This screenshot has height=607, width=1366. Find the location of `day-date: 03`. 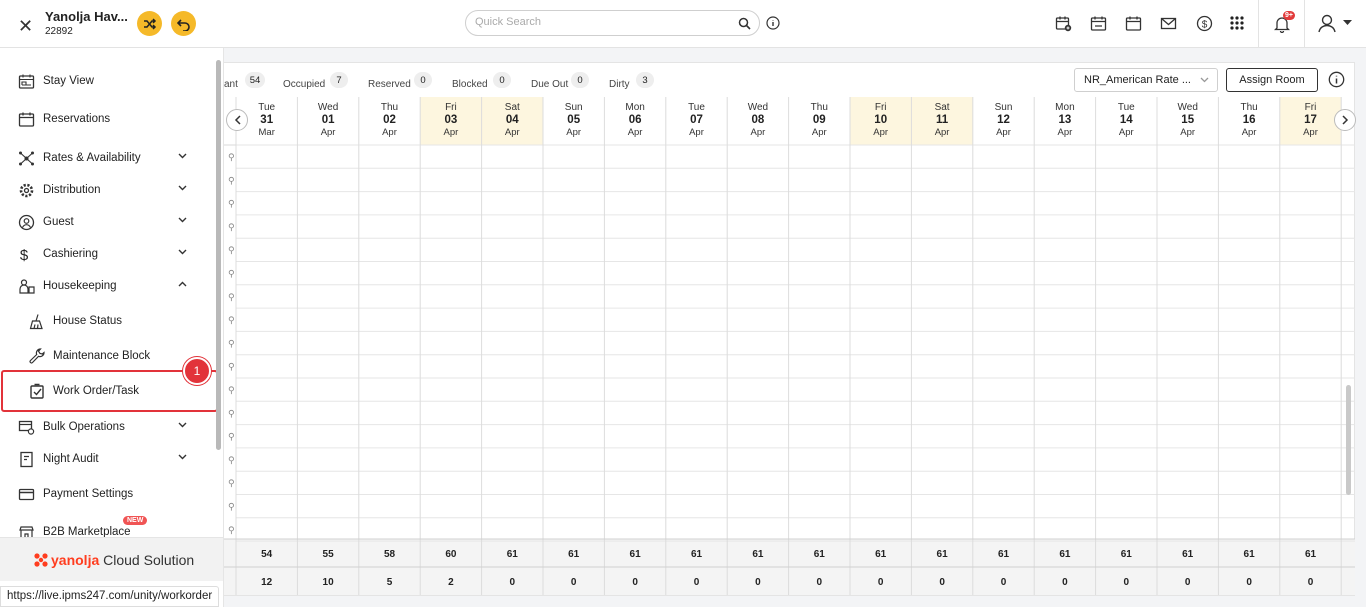

day-date: 03 is located at coordinates (451, 120).